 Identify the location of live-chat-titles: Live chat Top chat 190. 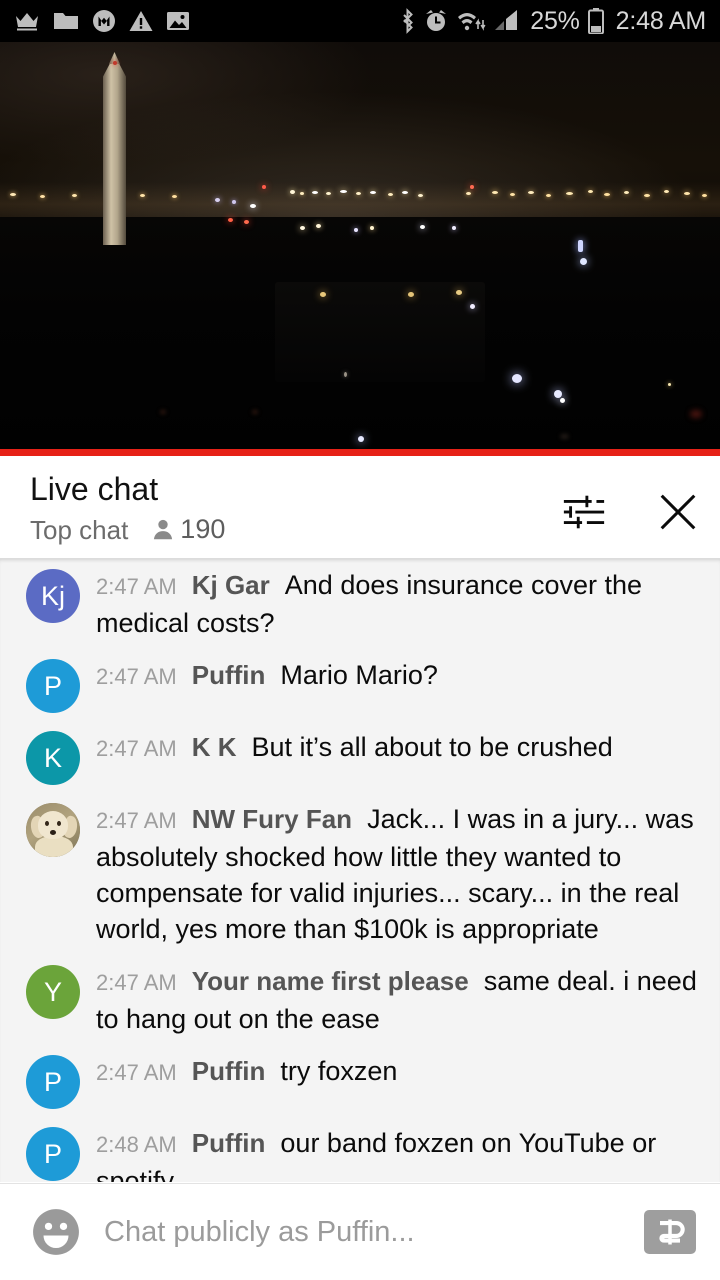
(127, 507).